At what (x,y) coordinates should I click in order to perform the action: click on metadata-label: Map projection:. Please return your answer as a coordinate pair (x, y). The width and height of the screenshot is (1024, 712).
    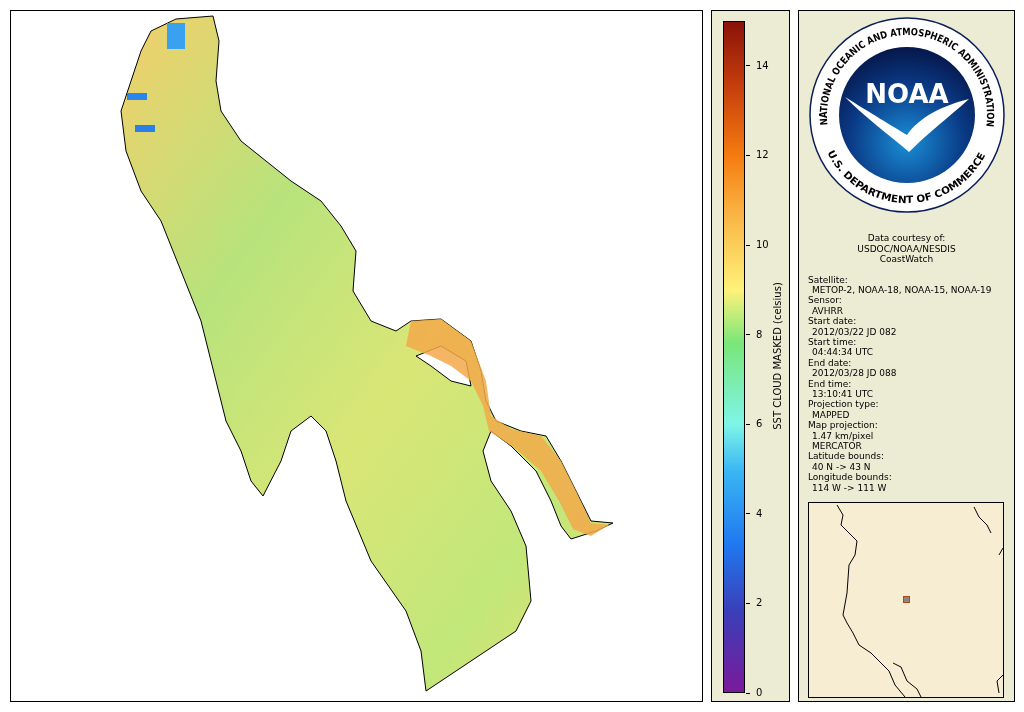
    Looking at the image, I should click on (843, 425).